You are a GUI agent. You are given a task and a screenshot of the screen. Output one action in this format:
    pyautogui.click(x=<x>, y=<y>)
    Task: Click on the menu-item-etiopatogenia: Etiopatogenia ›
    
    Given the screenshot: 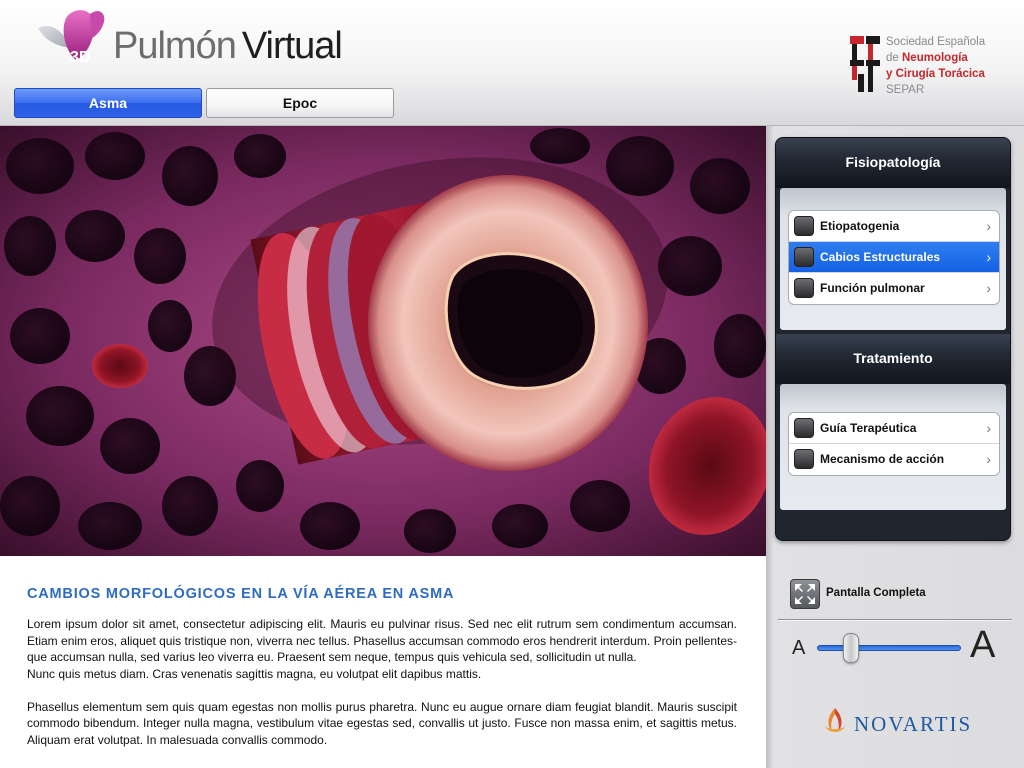 What is the action you would take?
    pyautogui.click(x=894, y=226)
    